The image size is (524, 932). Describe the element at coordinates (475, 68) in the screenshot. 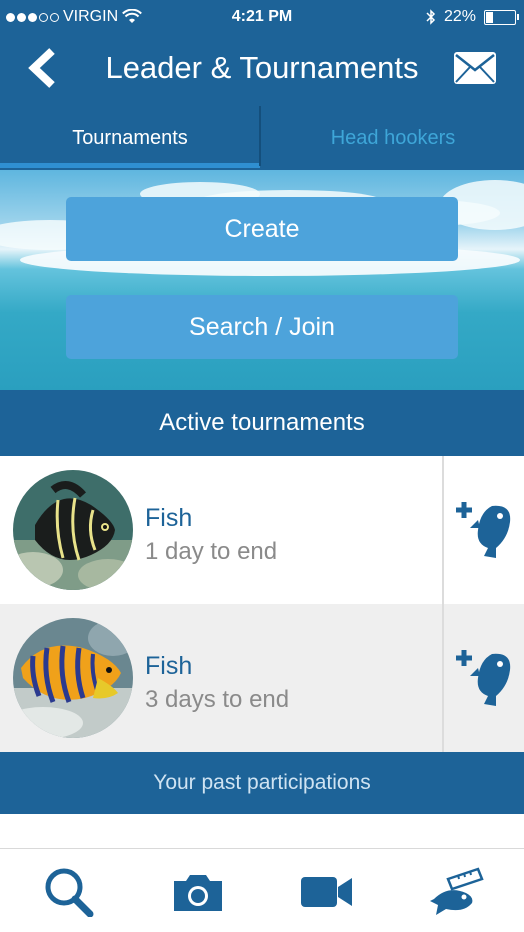

I see `envelope-icon` at that location.